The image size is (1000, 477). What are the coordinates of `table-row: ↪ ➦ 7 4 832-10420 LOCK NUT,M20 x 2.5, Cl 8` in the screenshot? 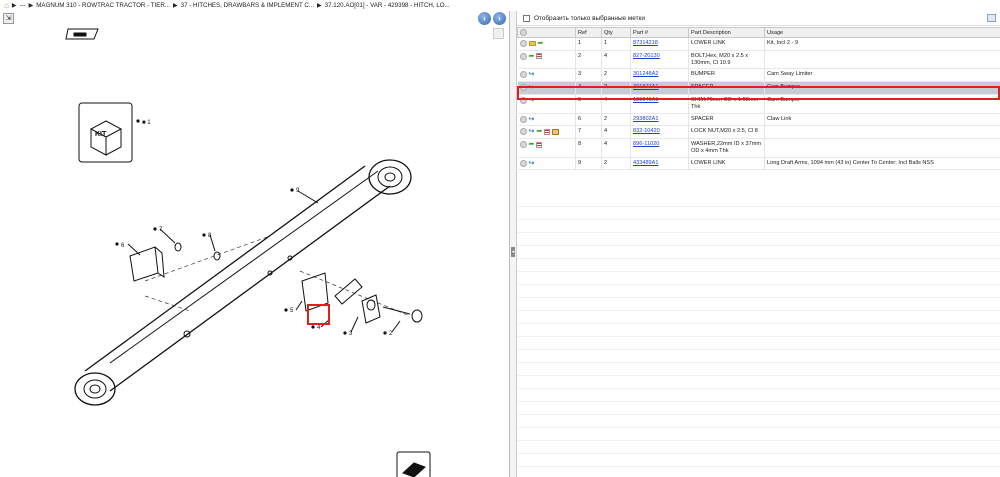 It's located at (758, 132).